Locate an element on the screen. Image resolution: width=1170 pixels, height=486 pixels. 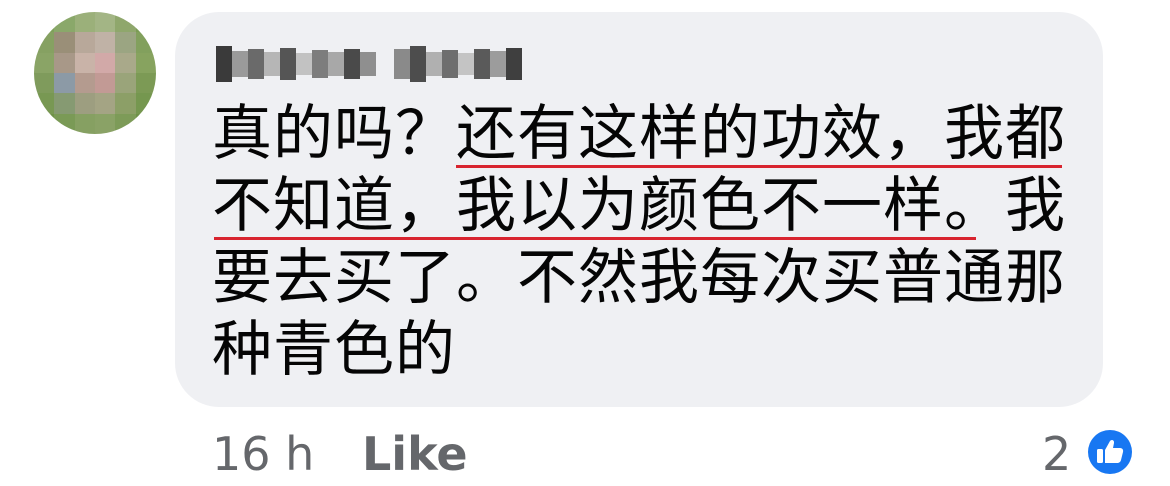
author-name-redacted is located at coordinates (369, 64).